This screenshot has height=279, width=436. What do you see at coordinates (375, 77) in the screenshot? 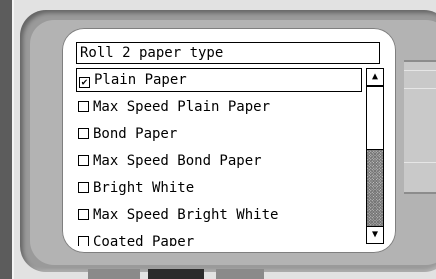
I see `scroll-up-arrow-icon: ▲` at bounding box center [375, 77].